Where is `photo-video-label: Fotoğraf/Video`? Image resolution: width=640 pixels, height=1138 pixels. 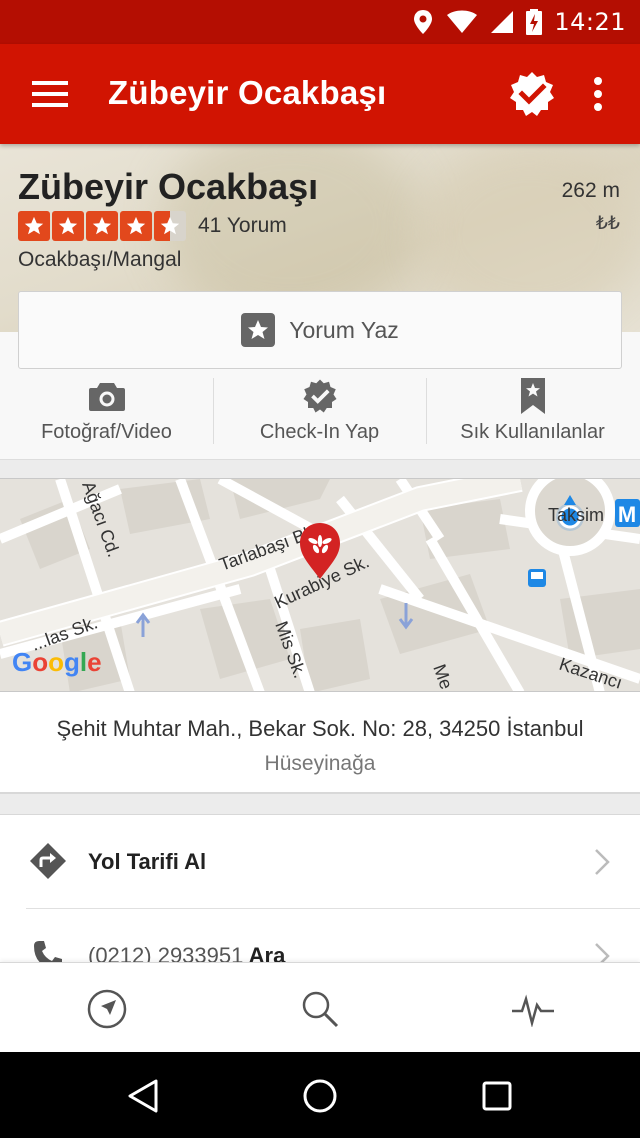 photo-video-label: Fotoğraf/Video is located at coordinates (106, 432).